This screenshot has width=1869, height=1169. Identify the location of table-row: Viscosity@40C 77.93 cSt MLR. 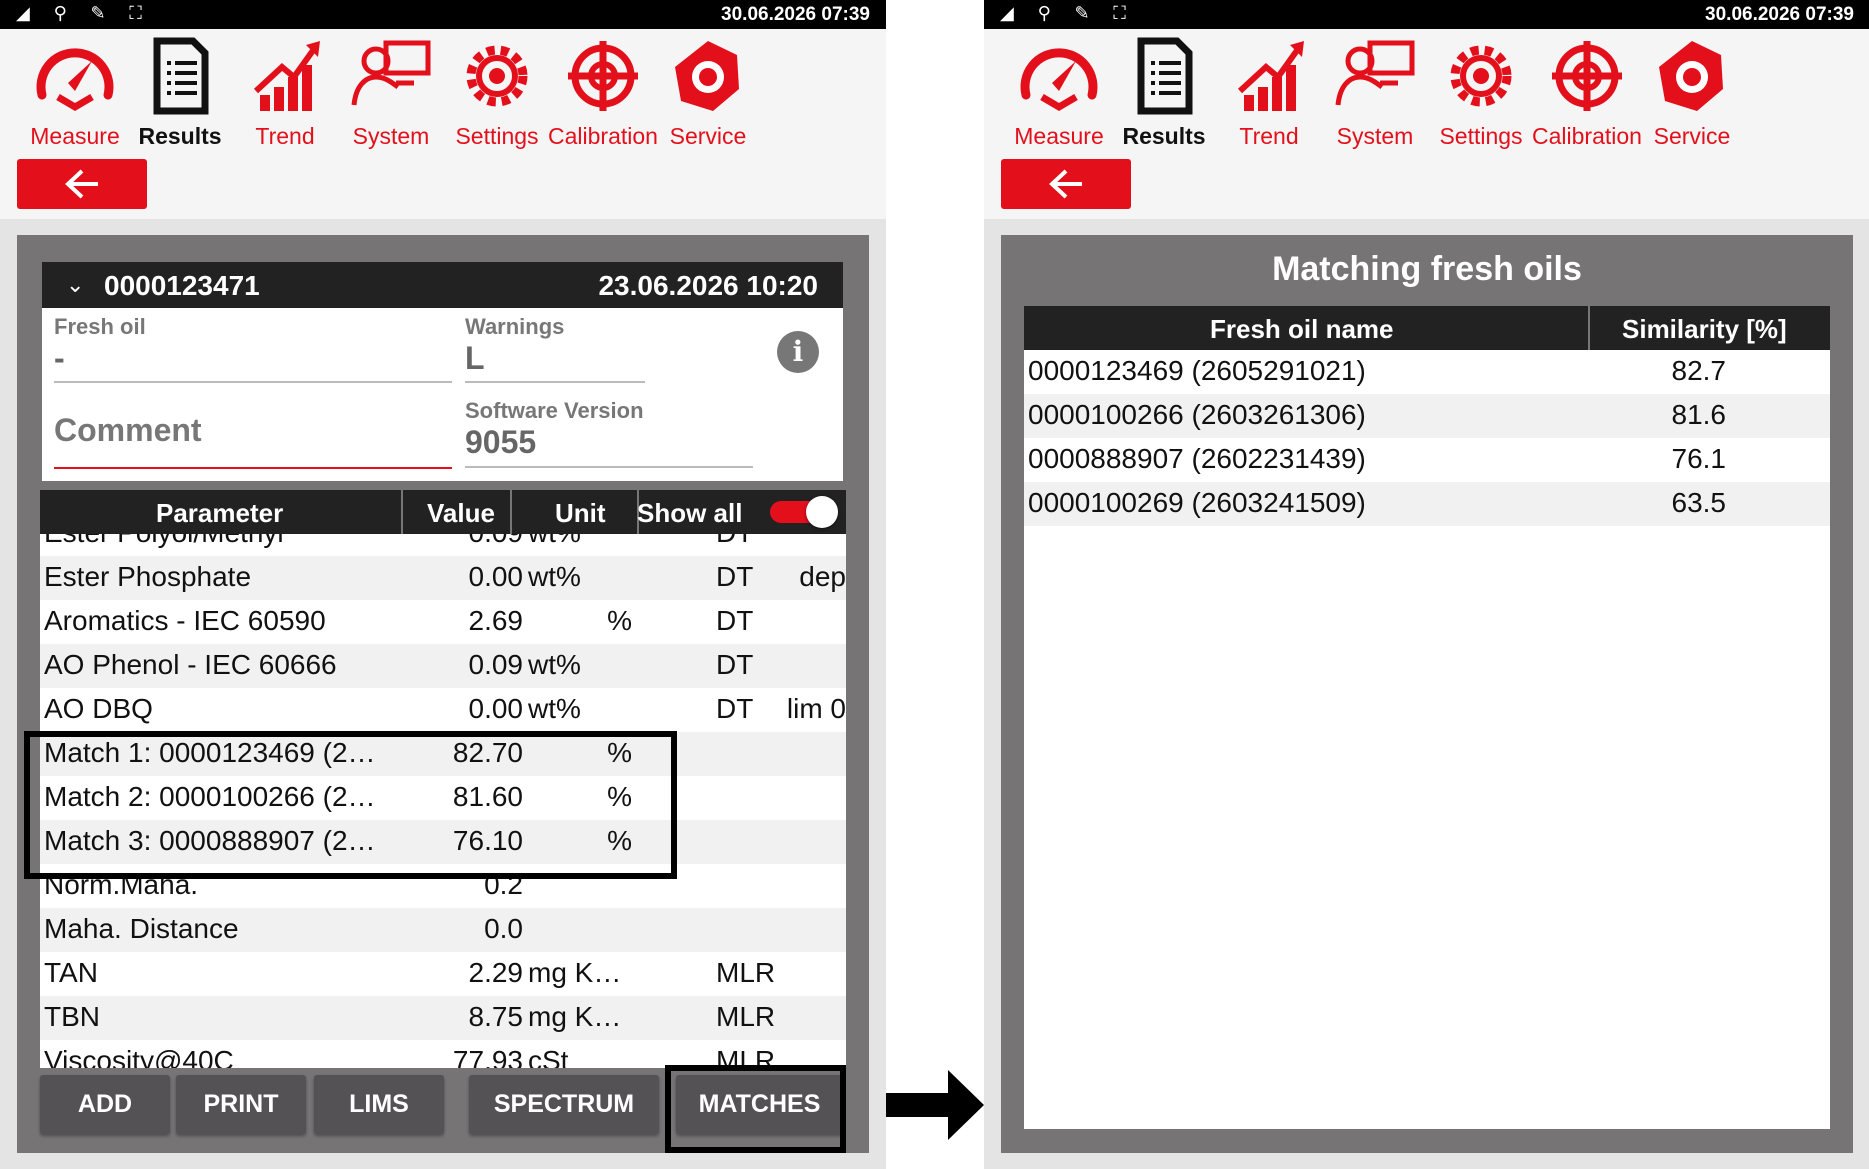
(443, 1054).